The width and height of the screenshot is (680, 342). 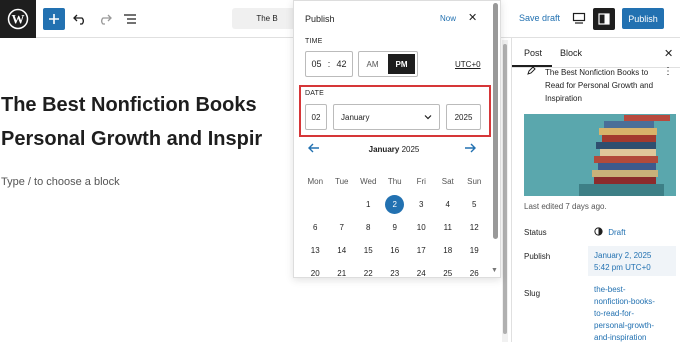 What do you see at coordinates (105, 19) in the screenshot?
I see `redo-icon` at bounding box center [105, 19].